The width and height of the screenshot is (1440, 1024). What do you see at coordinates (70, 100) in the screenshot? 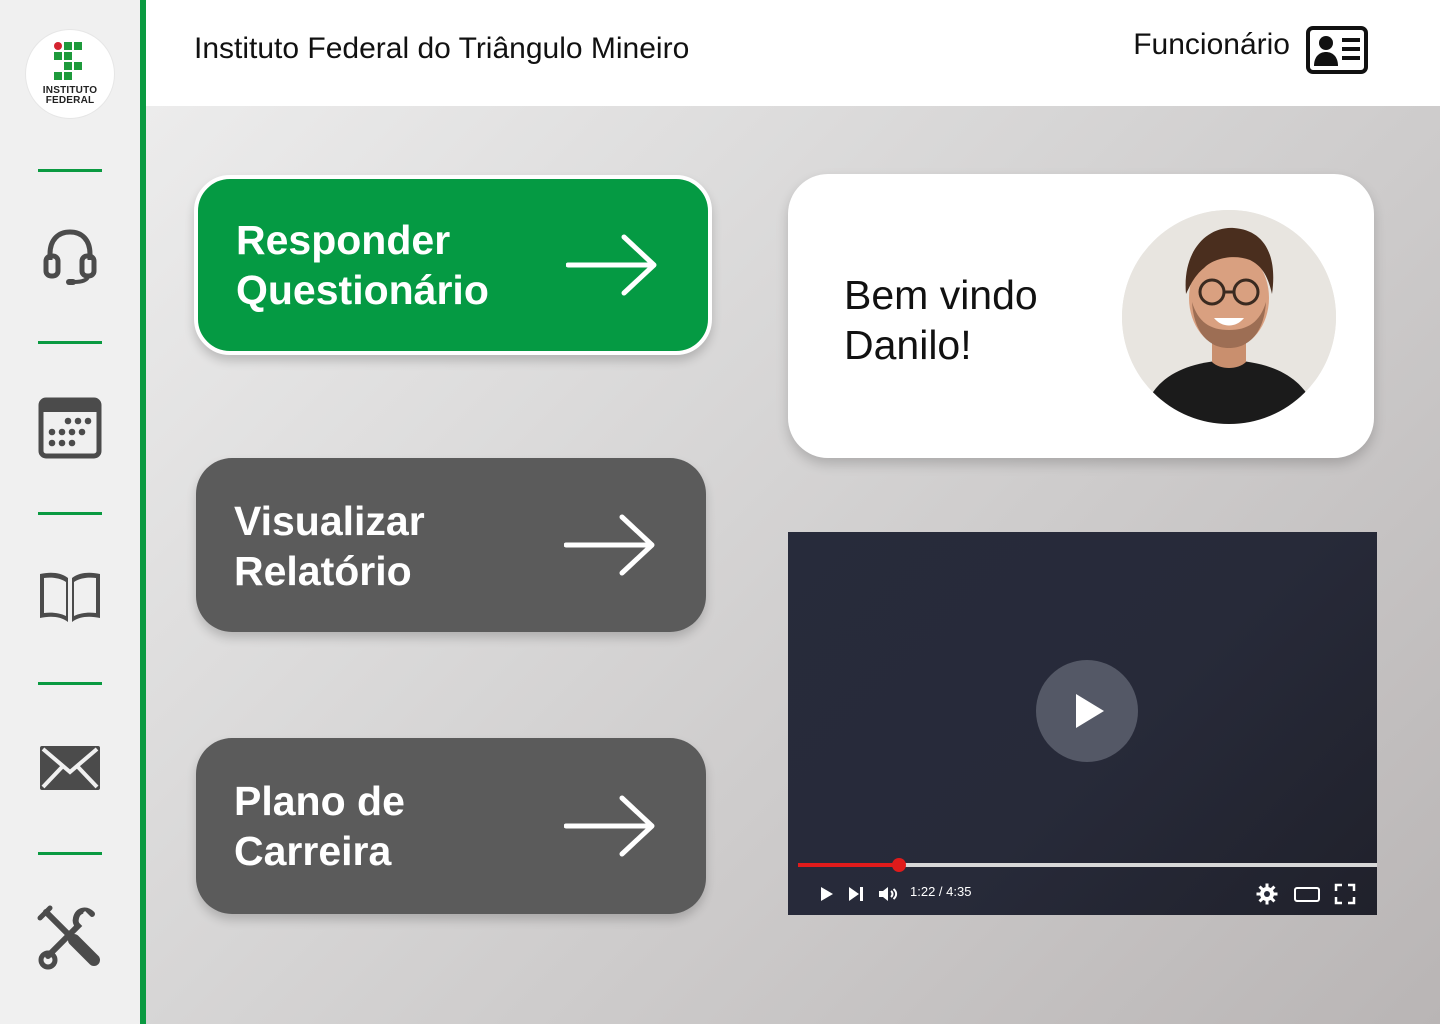
I see `logo-text-line2: FEDERAL` at bounding box center [70, 100].